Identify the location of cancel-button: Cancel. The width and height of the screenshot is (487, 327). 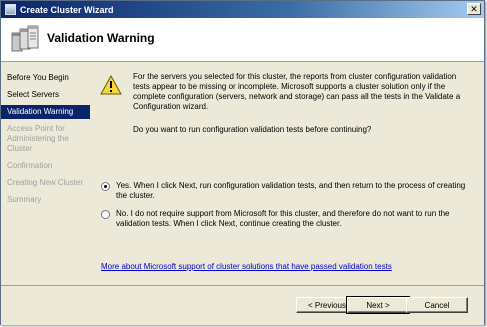
(437, 305).